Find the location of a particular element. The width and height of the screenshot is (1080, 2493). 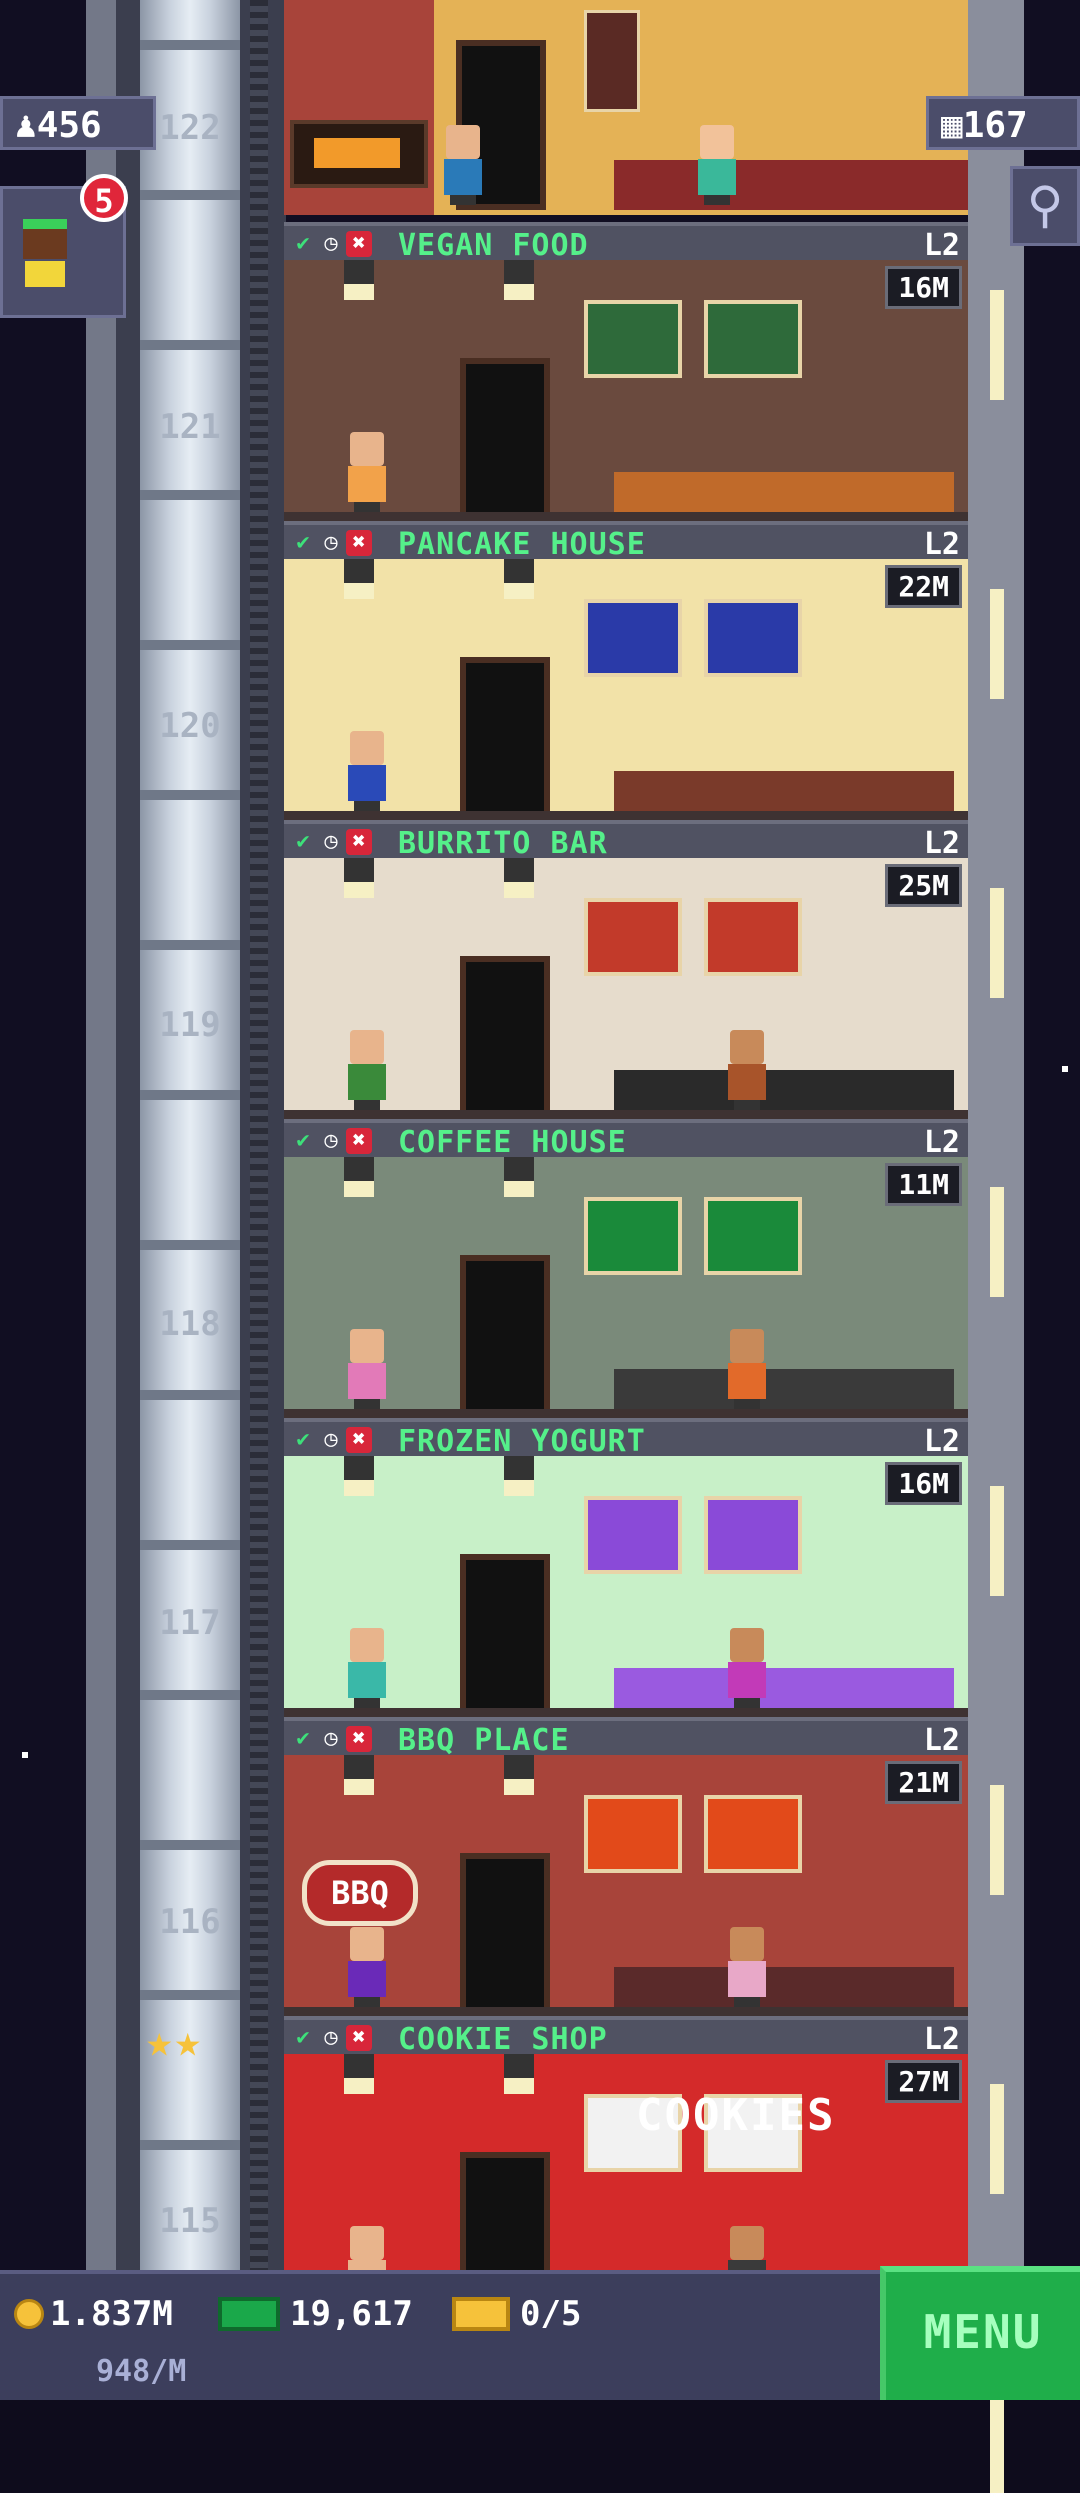

elevator-floor-number: 118 is located at coordinates (190, 1324).